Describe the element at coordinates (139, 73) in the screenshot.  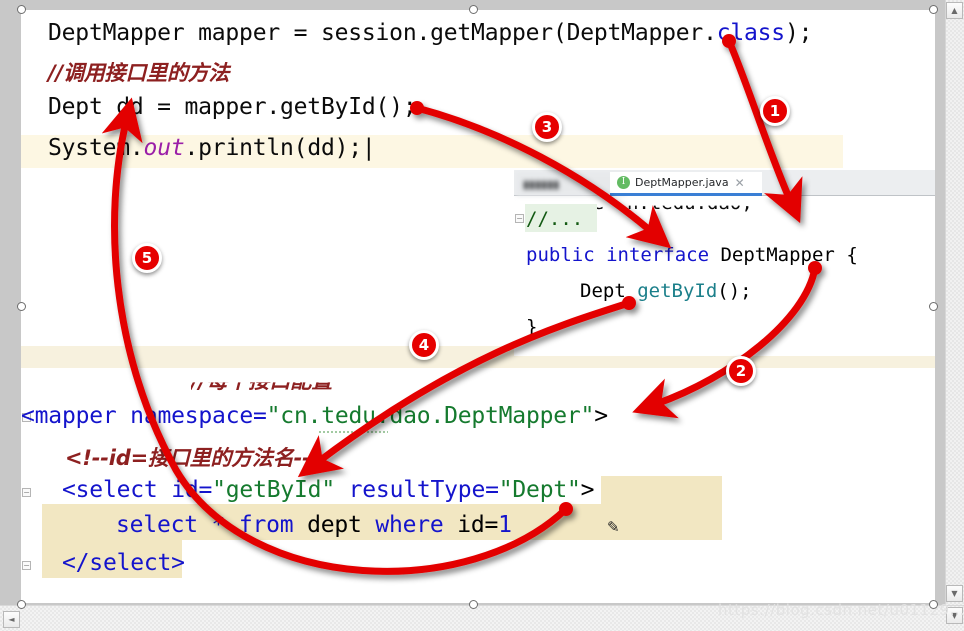
I see `code-comment-chinese: //调用接口里的方法` at that location.